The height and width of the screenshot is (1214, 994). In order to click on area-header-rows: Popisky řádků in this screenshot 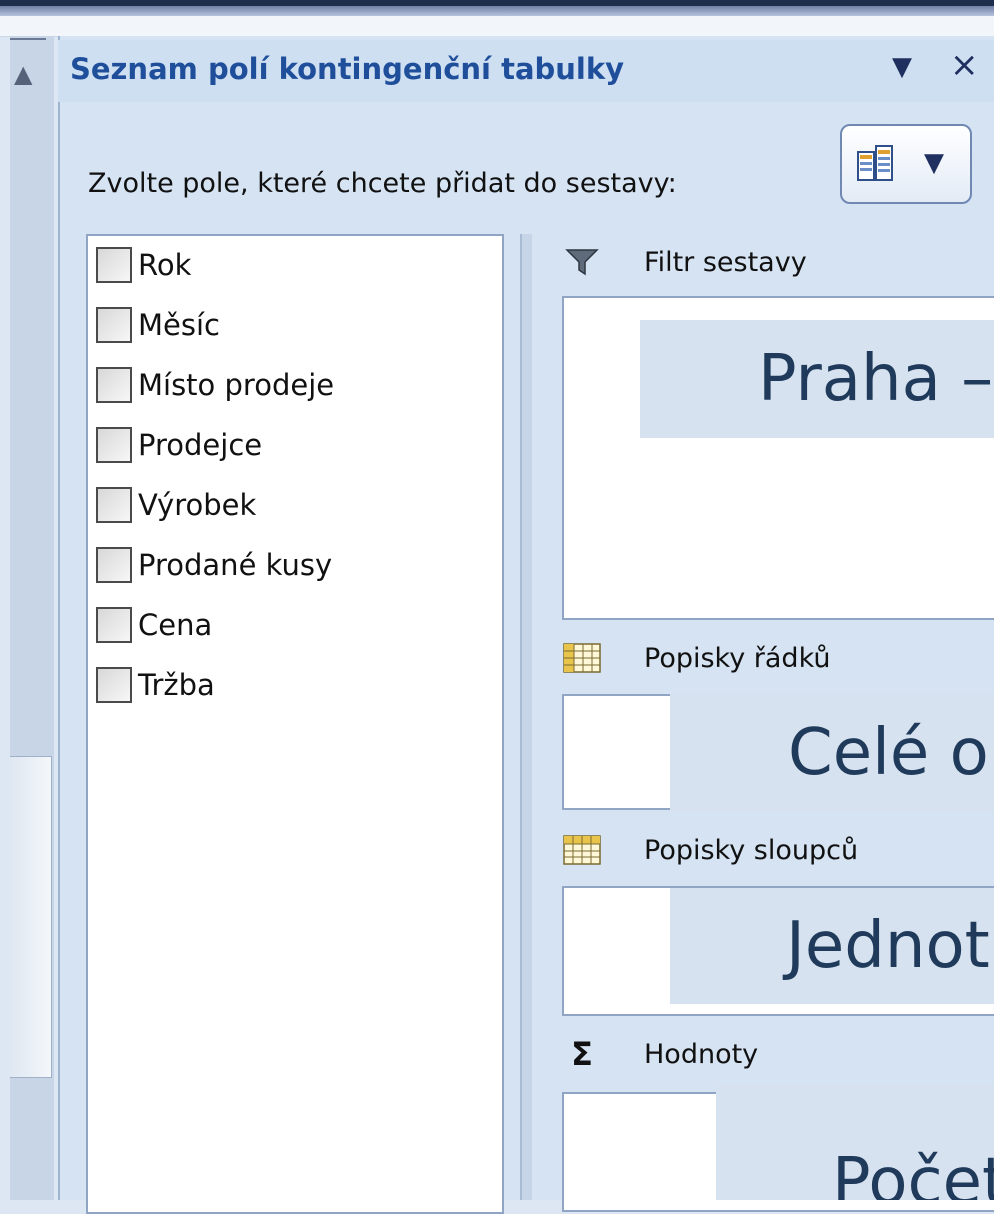, I will do `click(696, 658)`.